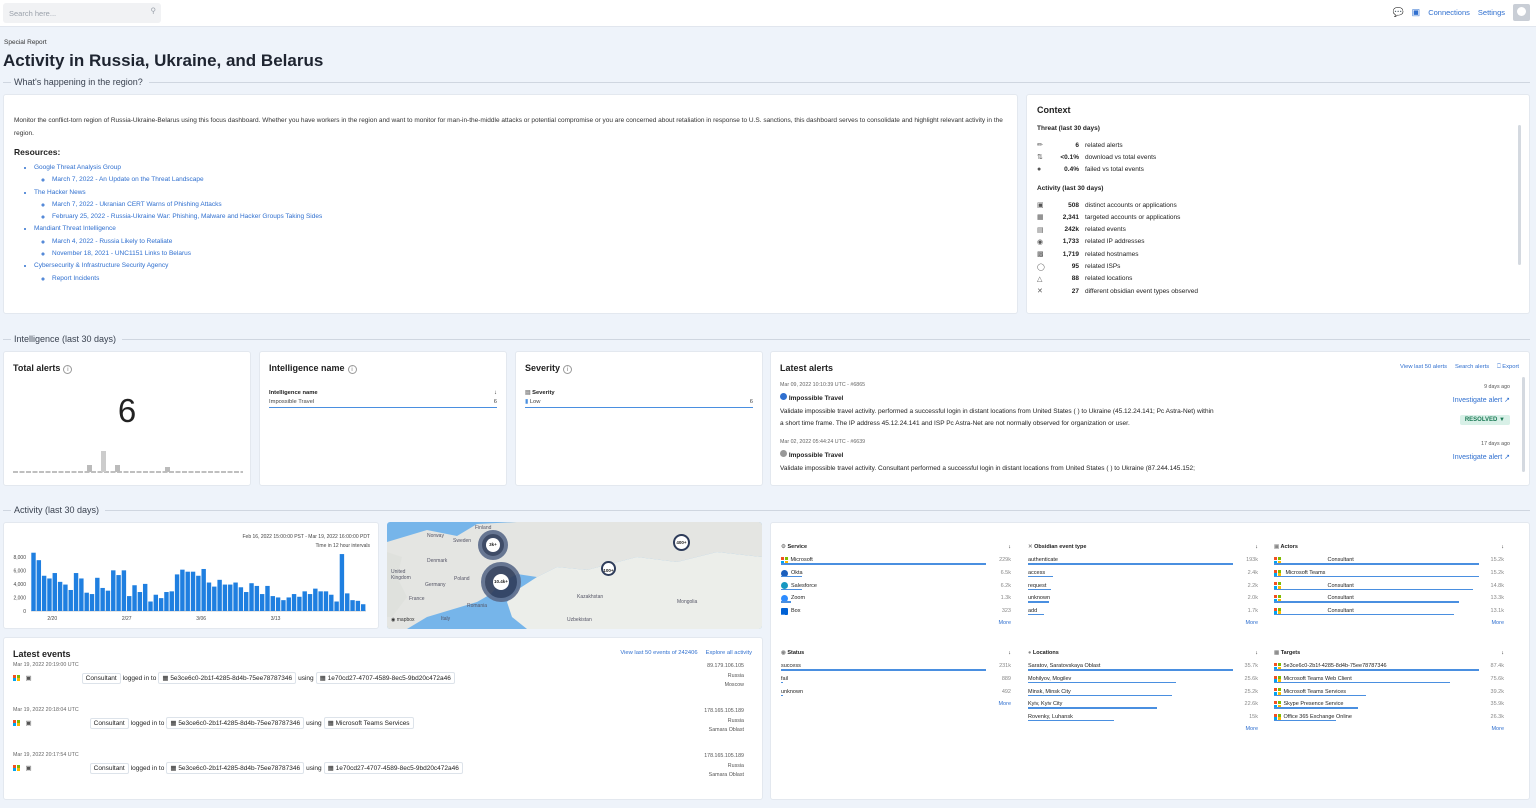  I want to click on search-input: Search here... ⚲, so click(82, 13).